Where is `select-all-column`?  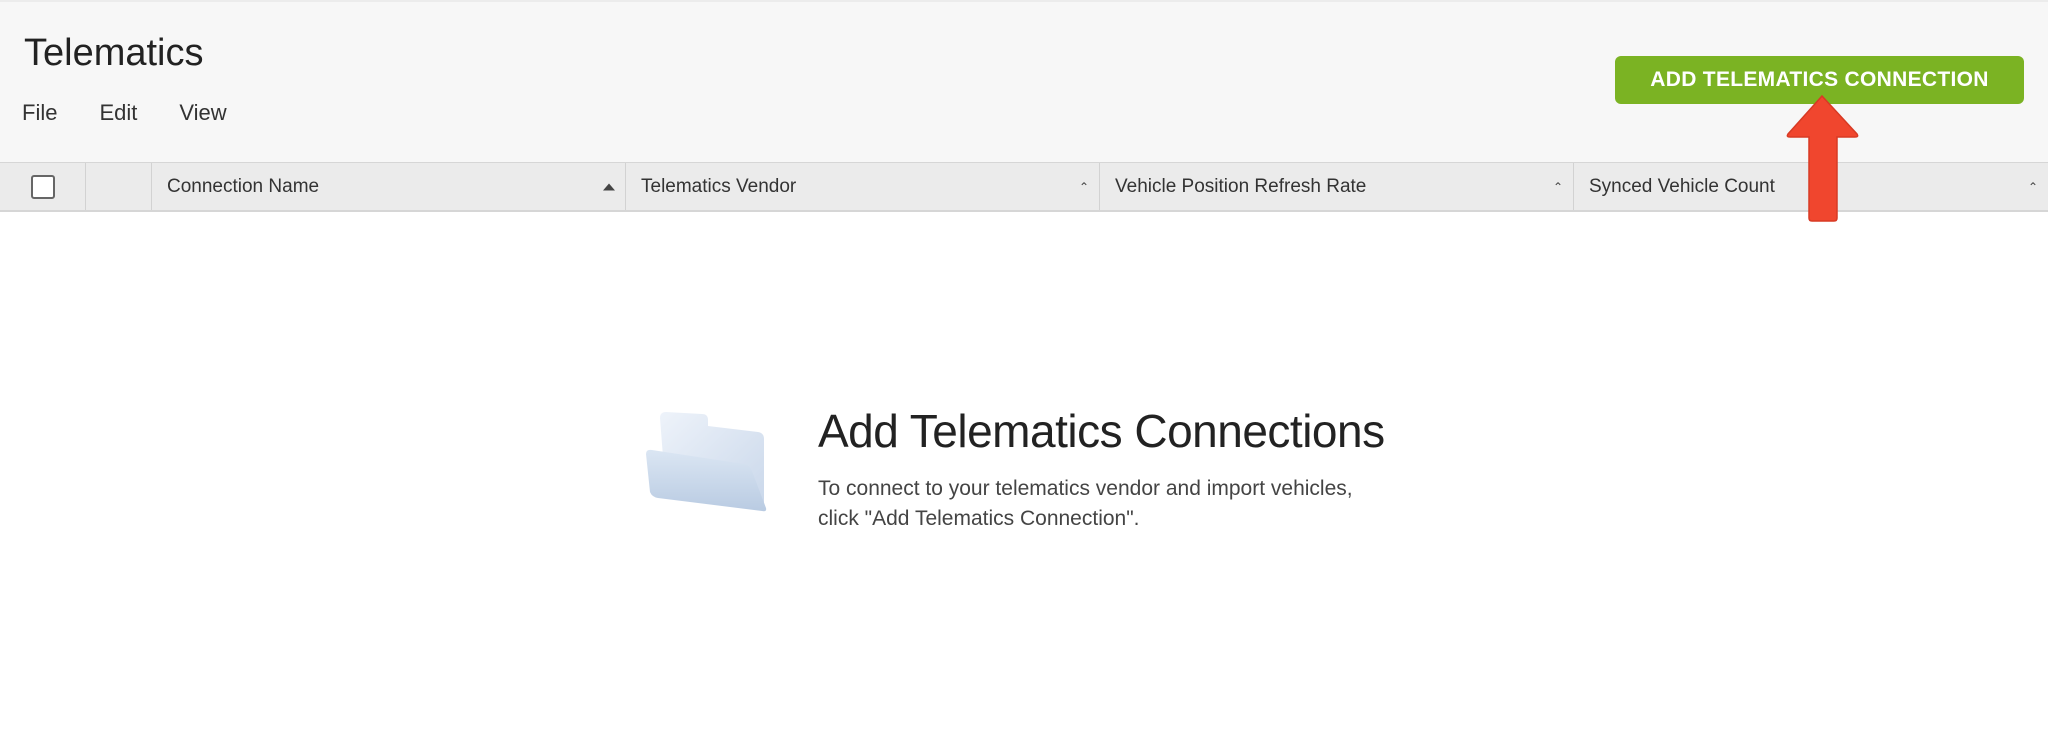
select-all-column is located at coordinates (43, 186).